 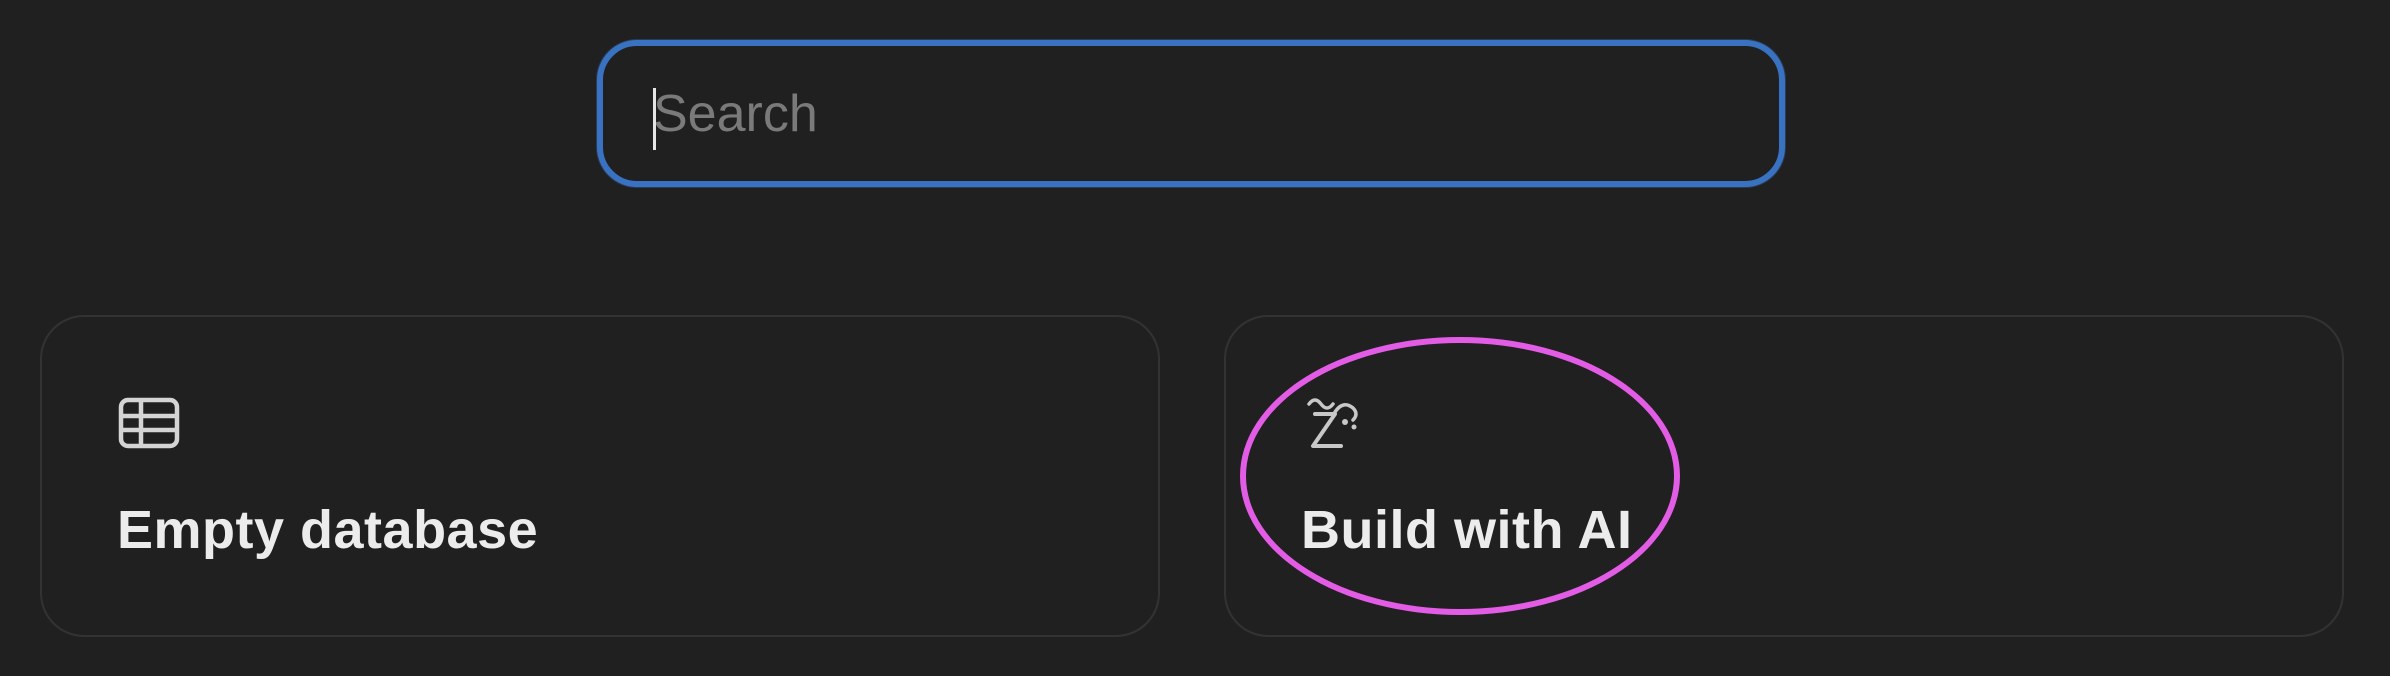 I want to click on table-icon, so click(x=149, y=424).